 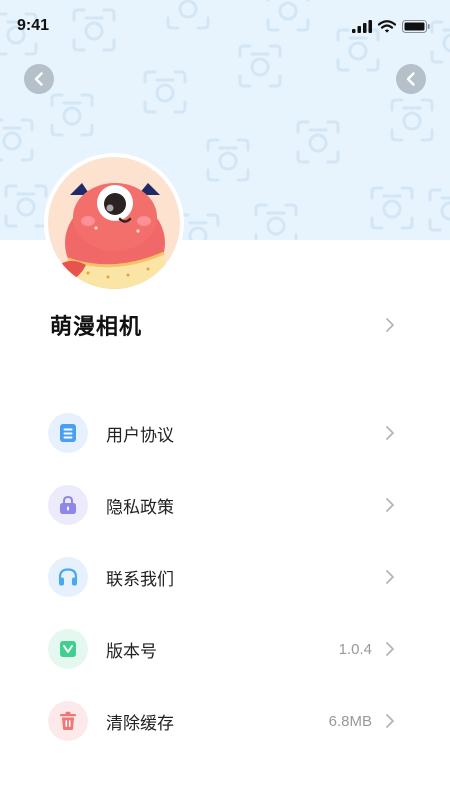 I want to click on app-avatar, so click(x=114, y=223).